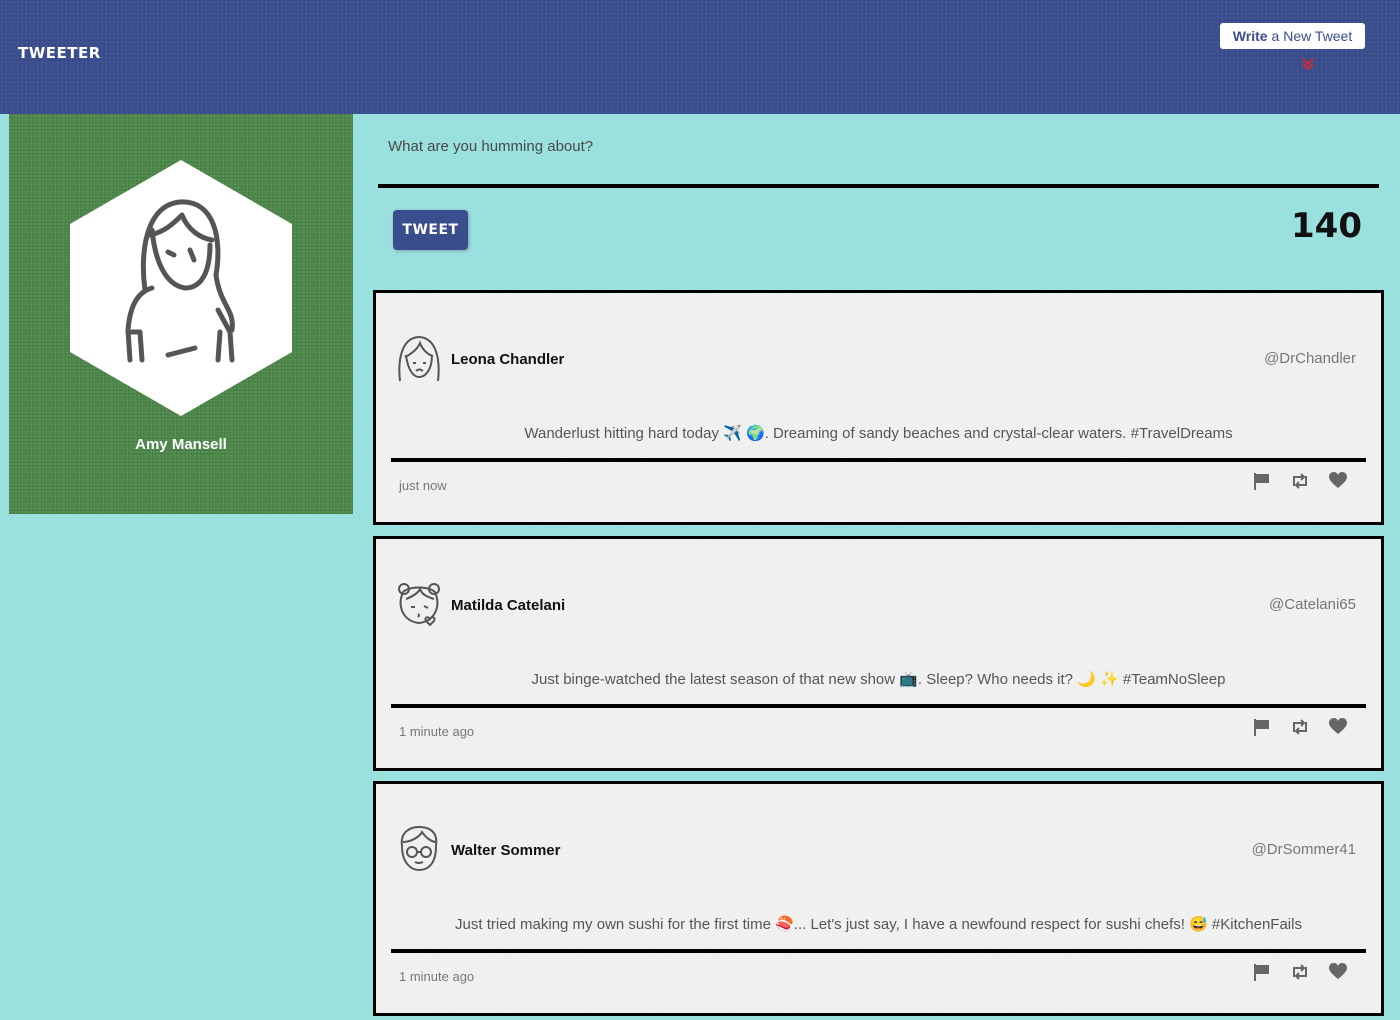 The height and width of the screenshot is (1020, 1400). Describe the element at coordinates (1250, 36) in the screenshot. I see `compose-label-bold: Write` at that location.